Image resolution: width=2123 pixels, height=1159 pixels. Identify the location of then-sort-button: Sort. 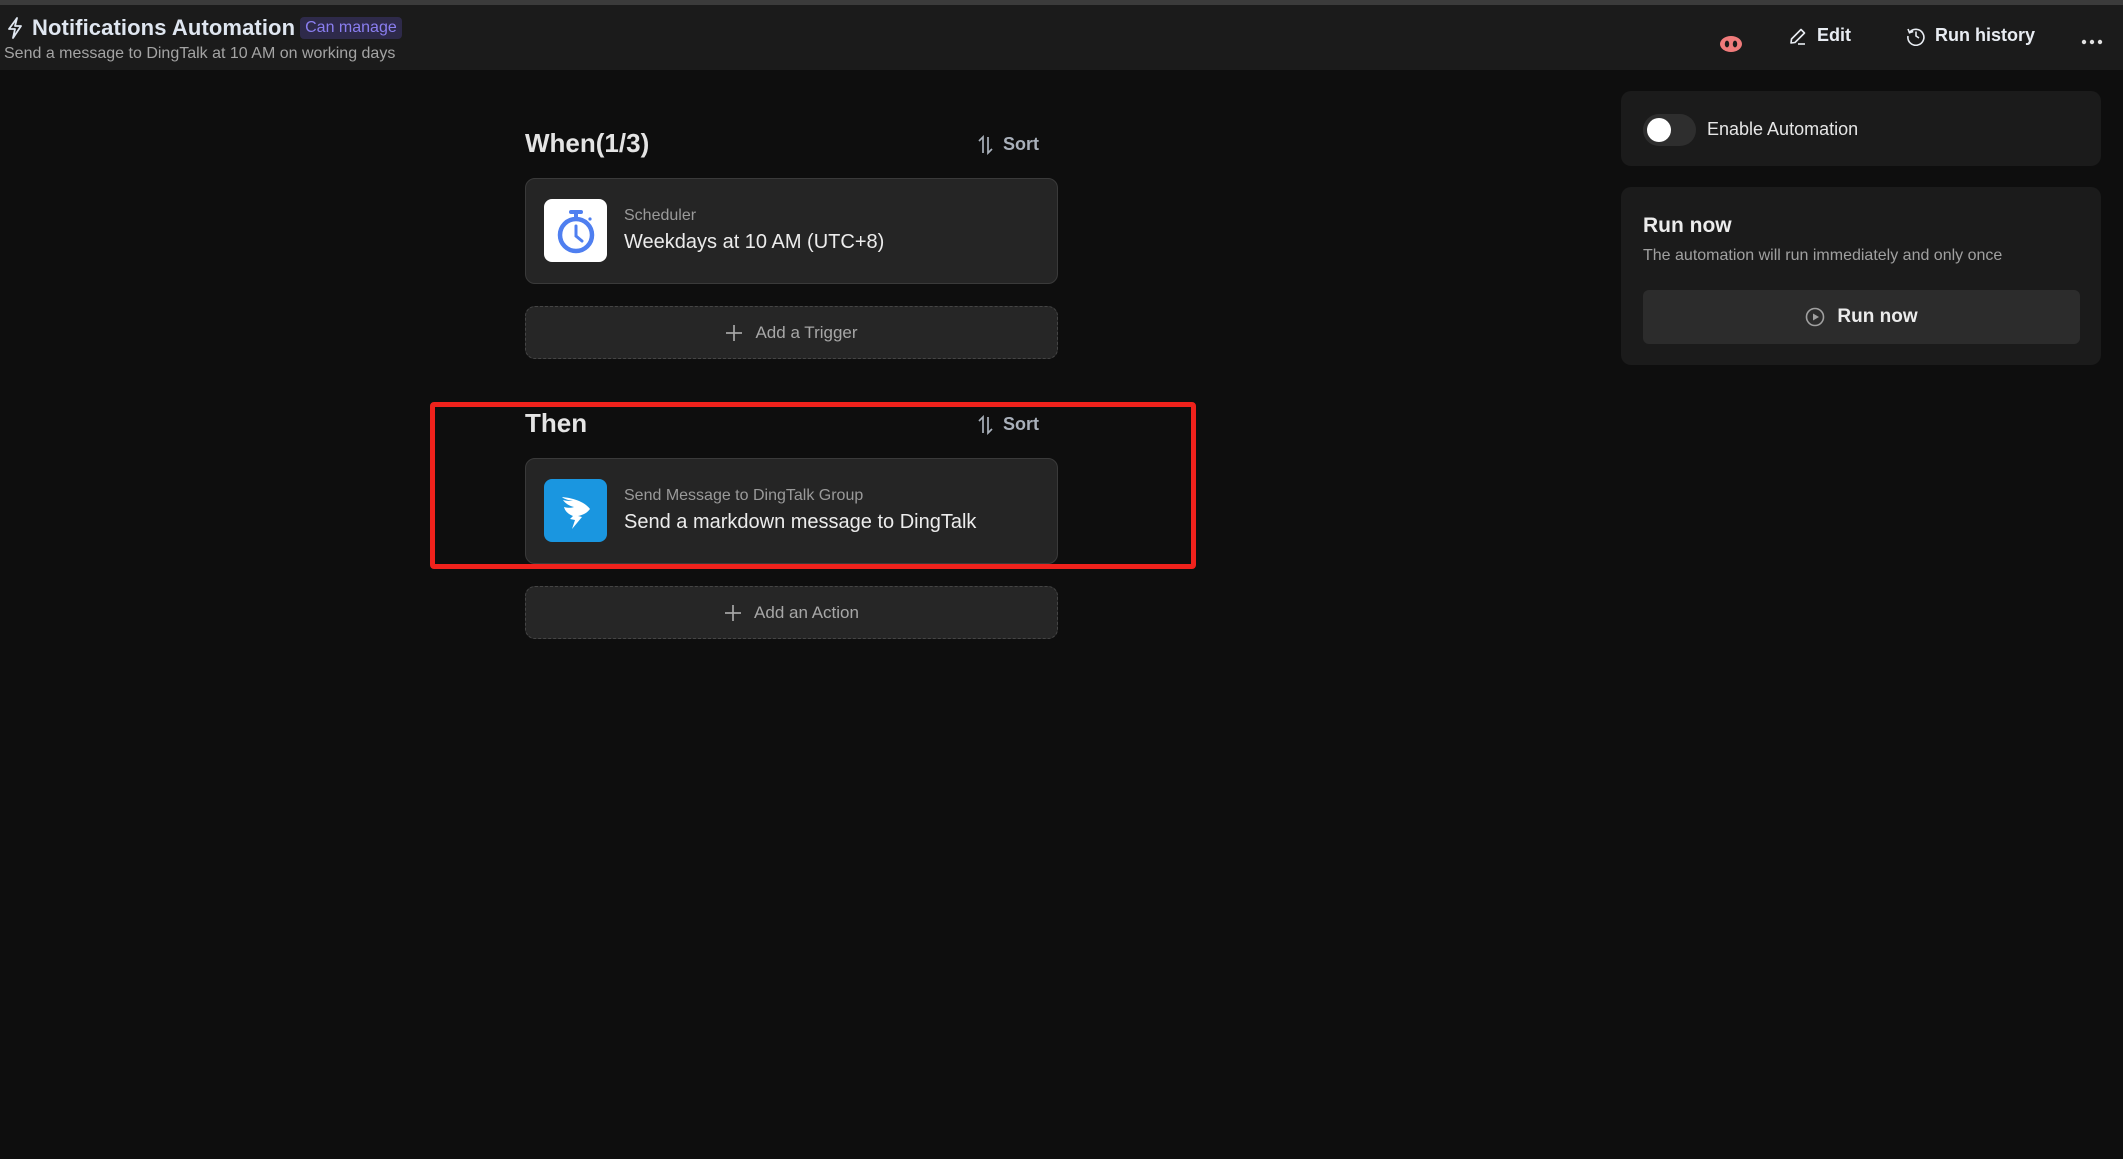
(1008, 424).